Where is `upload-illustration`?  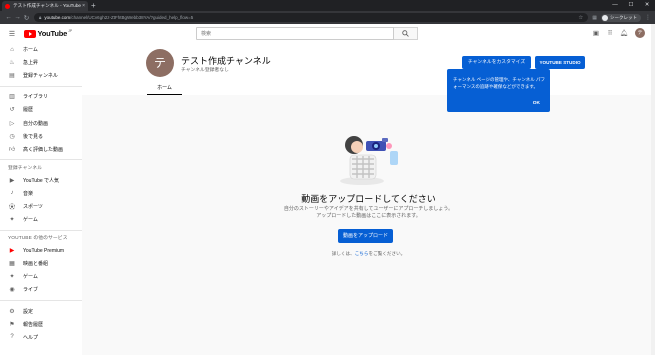
upload-illustration is located at coordinates (369, 160).